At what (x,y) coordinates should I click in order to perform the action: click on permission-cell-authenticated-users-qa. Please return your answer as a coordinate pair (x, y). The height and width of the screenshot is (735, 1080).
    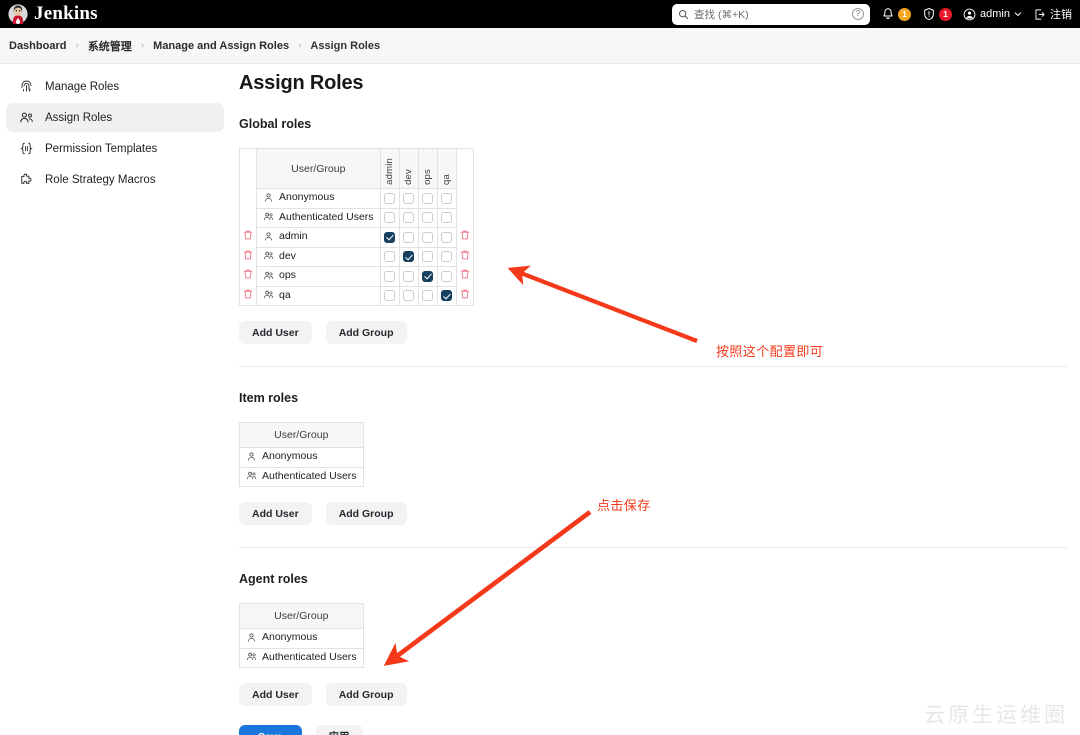
    Looking at the image, I should click on (446, 217).